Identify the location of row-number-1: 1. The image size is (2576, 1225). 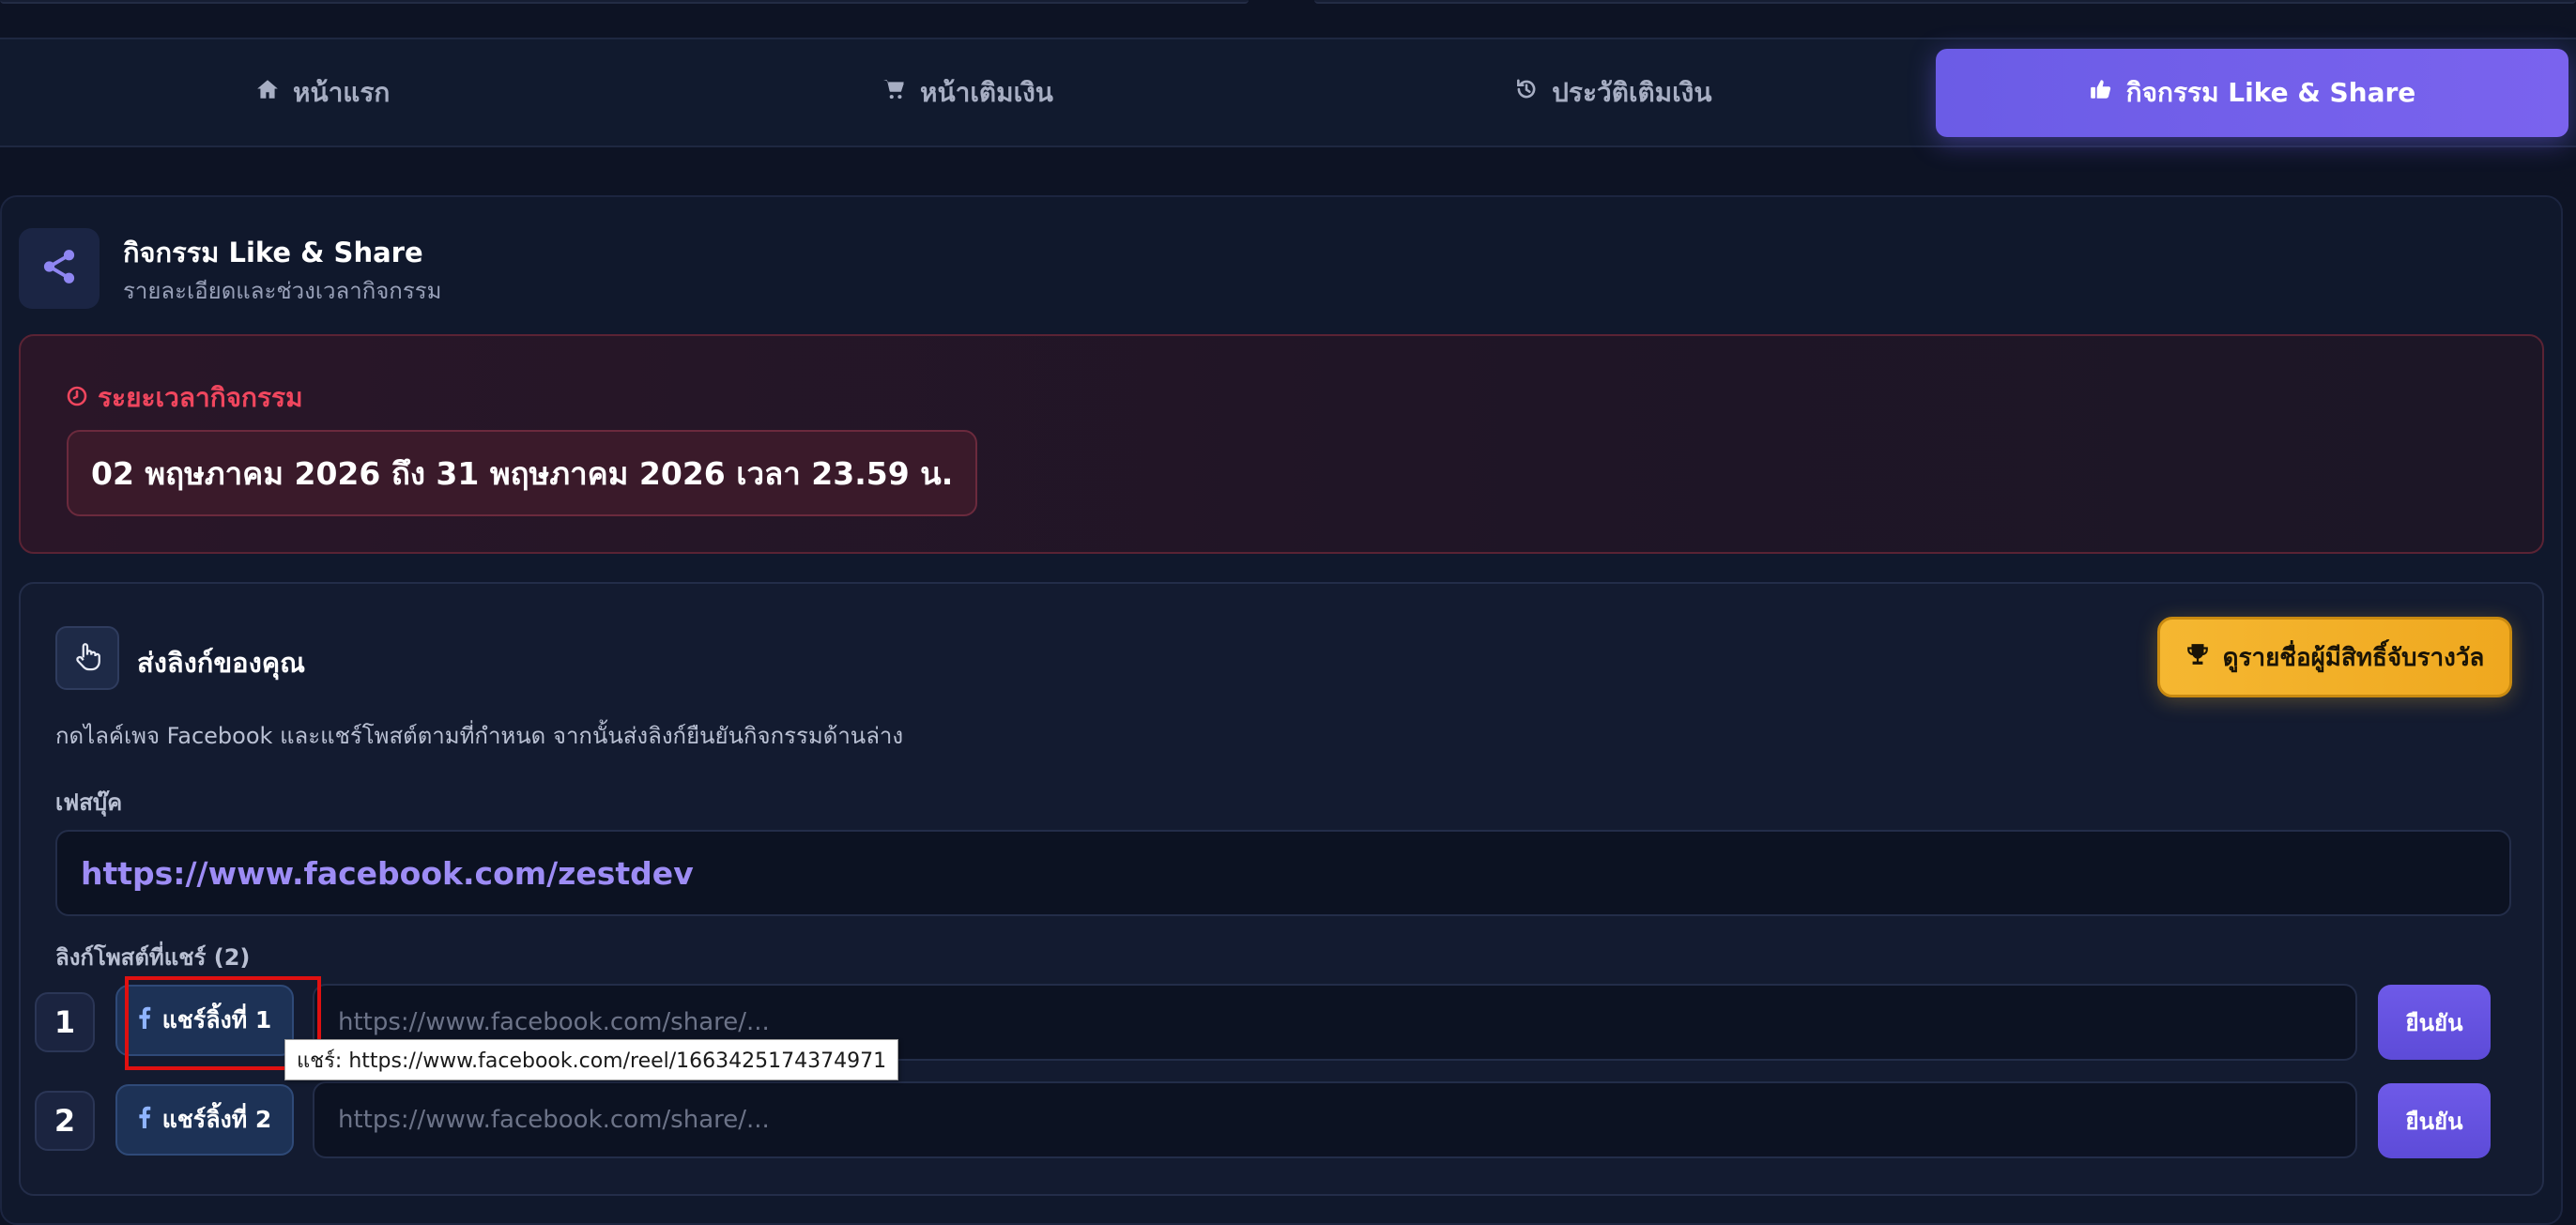
(65, 1022).